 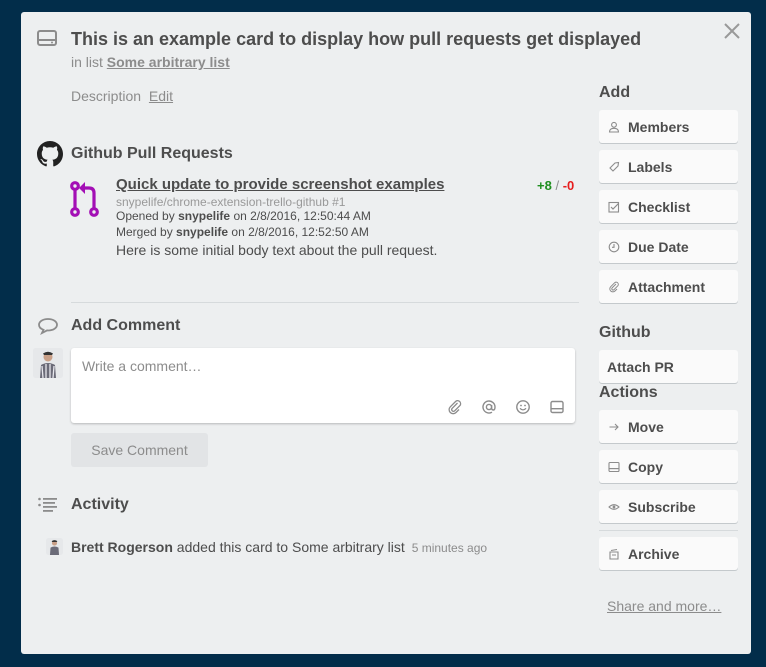 What do you see at coordinates (523, 407) in the screenshot?
I see `emoji-icon` at bounding box center [523, 407].